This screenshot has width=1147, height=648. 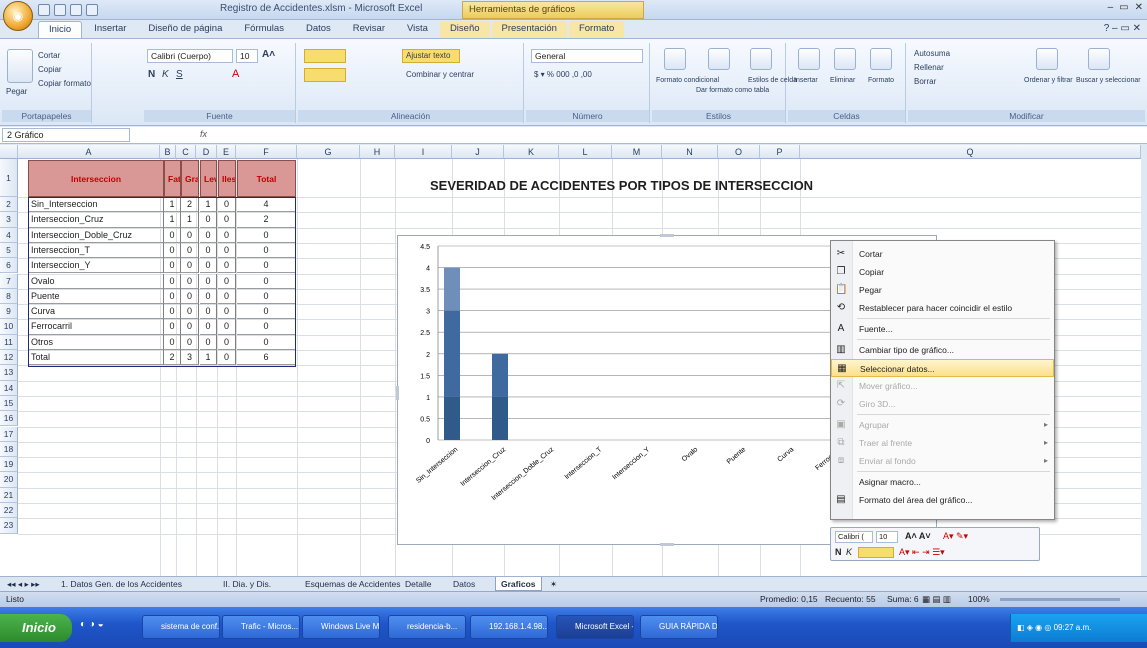 I want to click on column-header: D, so click(x=206, y=152).